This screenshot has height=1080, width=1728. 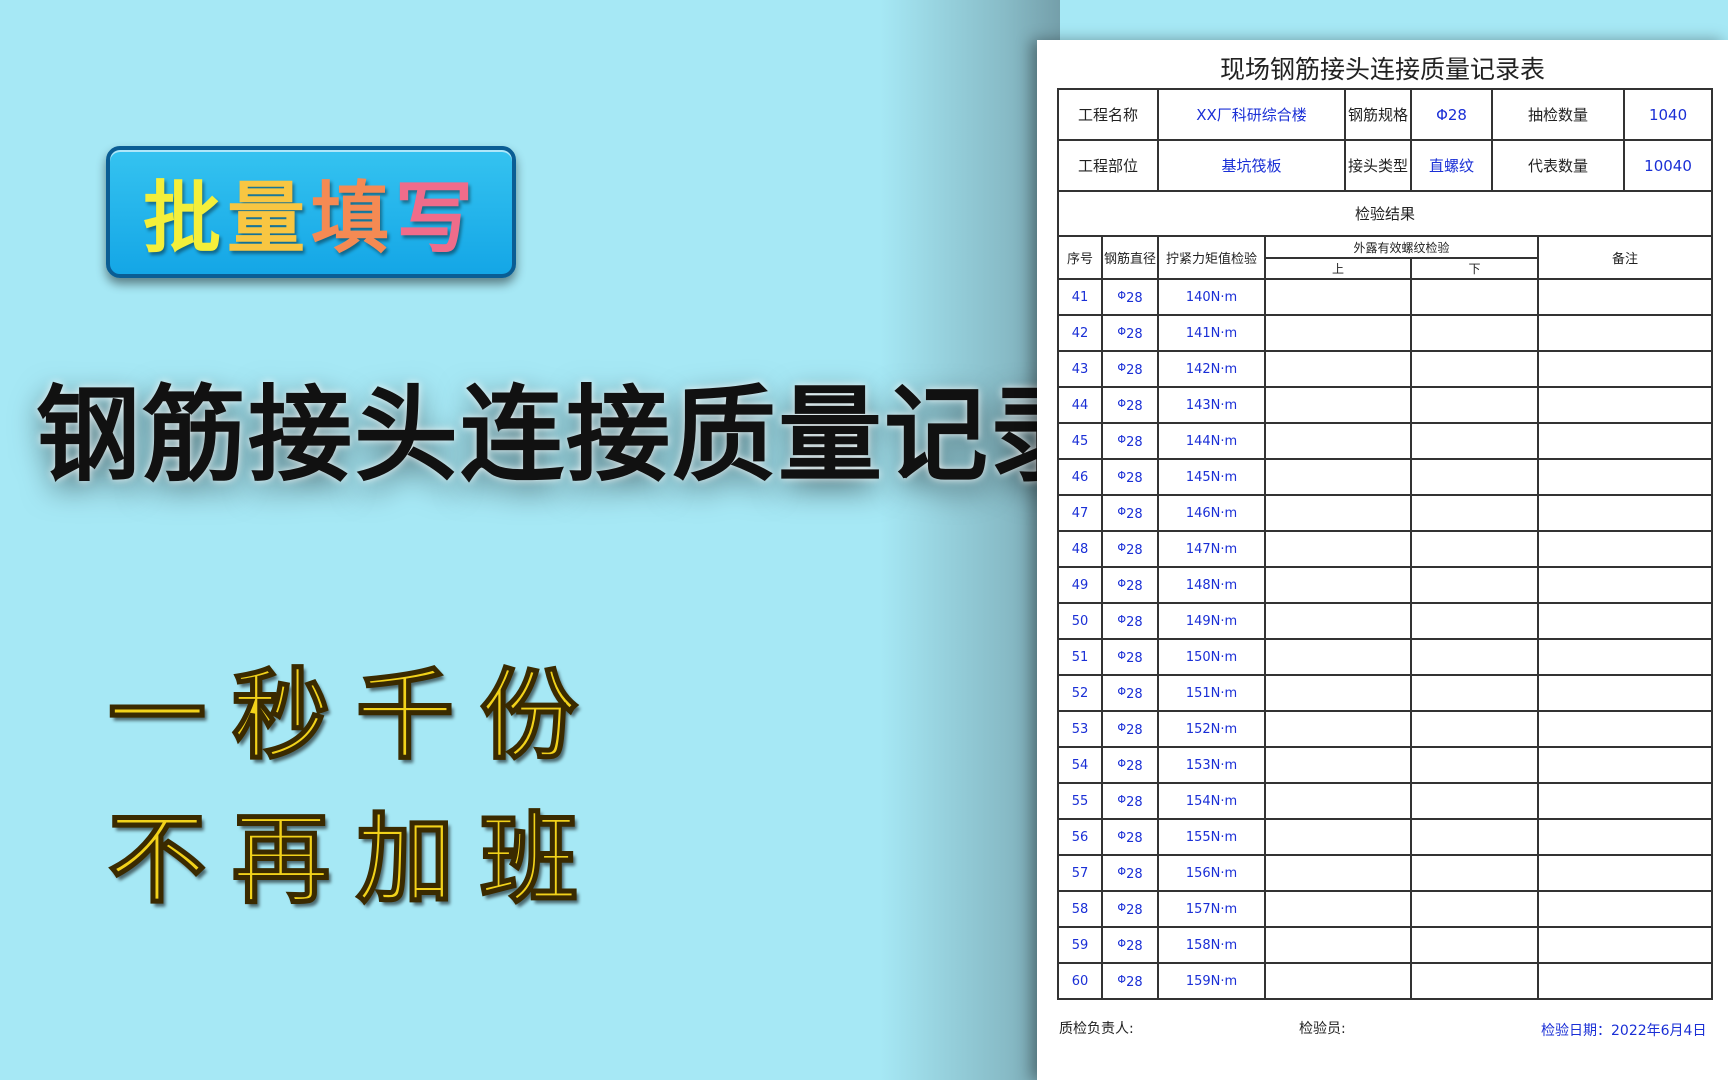 What do you see at coordinates (1212, 693) in the screenshot?
I see `row-torque: 151N·m` at bounding box center [1212, 693].